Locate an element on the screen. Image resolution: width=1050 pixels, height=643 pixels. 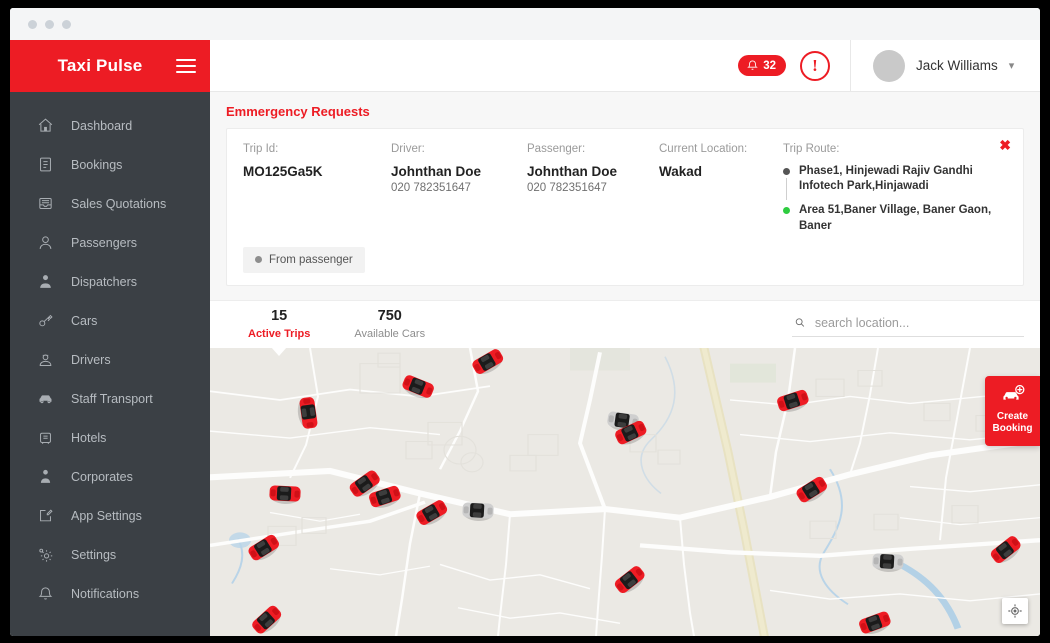
car-icon is located at coordinates (45, 398).